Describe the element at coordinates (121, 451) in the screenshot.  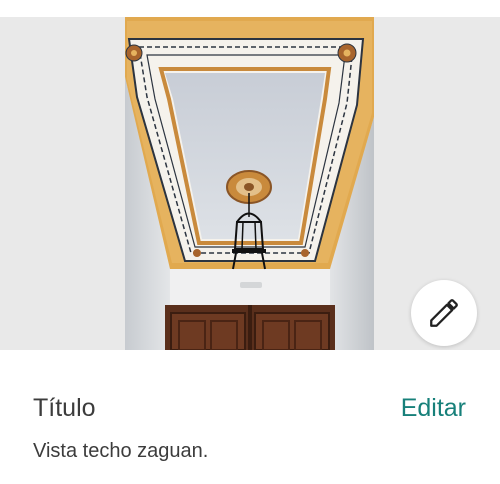
I see `photo-description: Vista techo zaguan.` at that location.